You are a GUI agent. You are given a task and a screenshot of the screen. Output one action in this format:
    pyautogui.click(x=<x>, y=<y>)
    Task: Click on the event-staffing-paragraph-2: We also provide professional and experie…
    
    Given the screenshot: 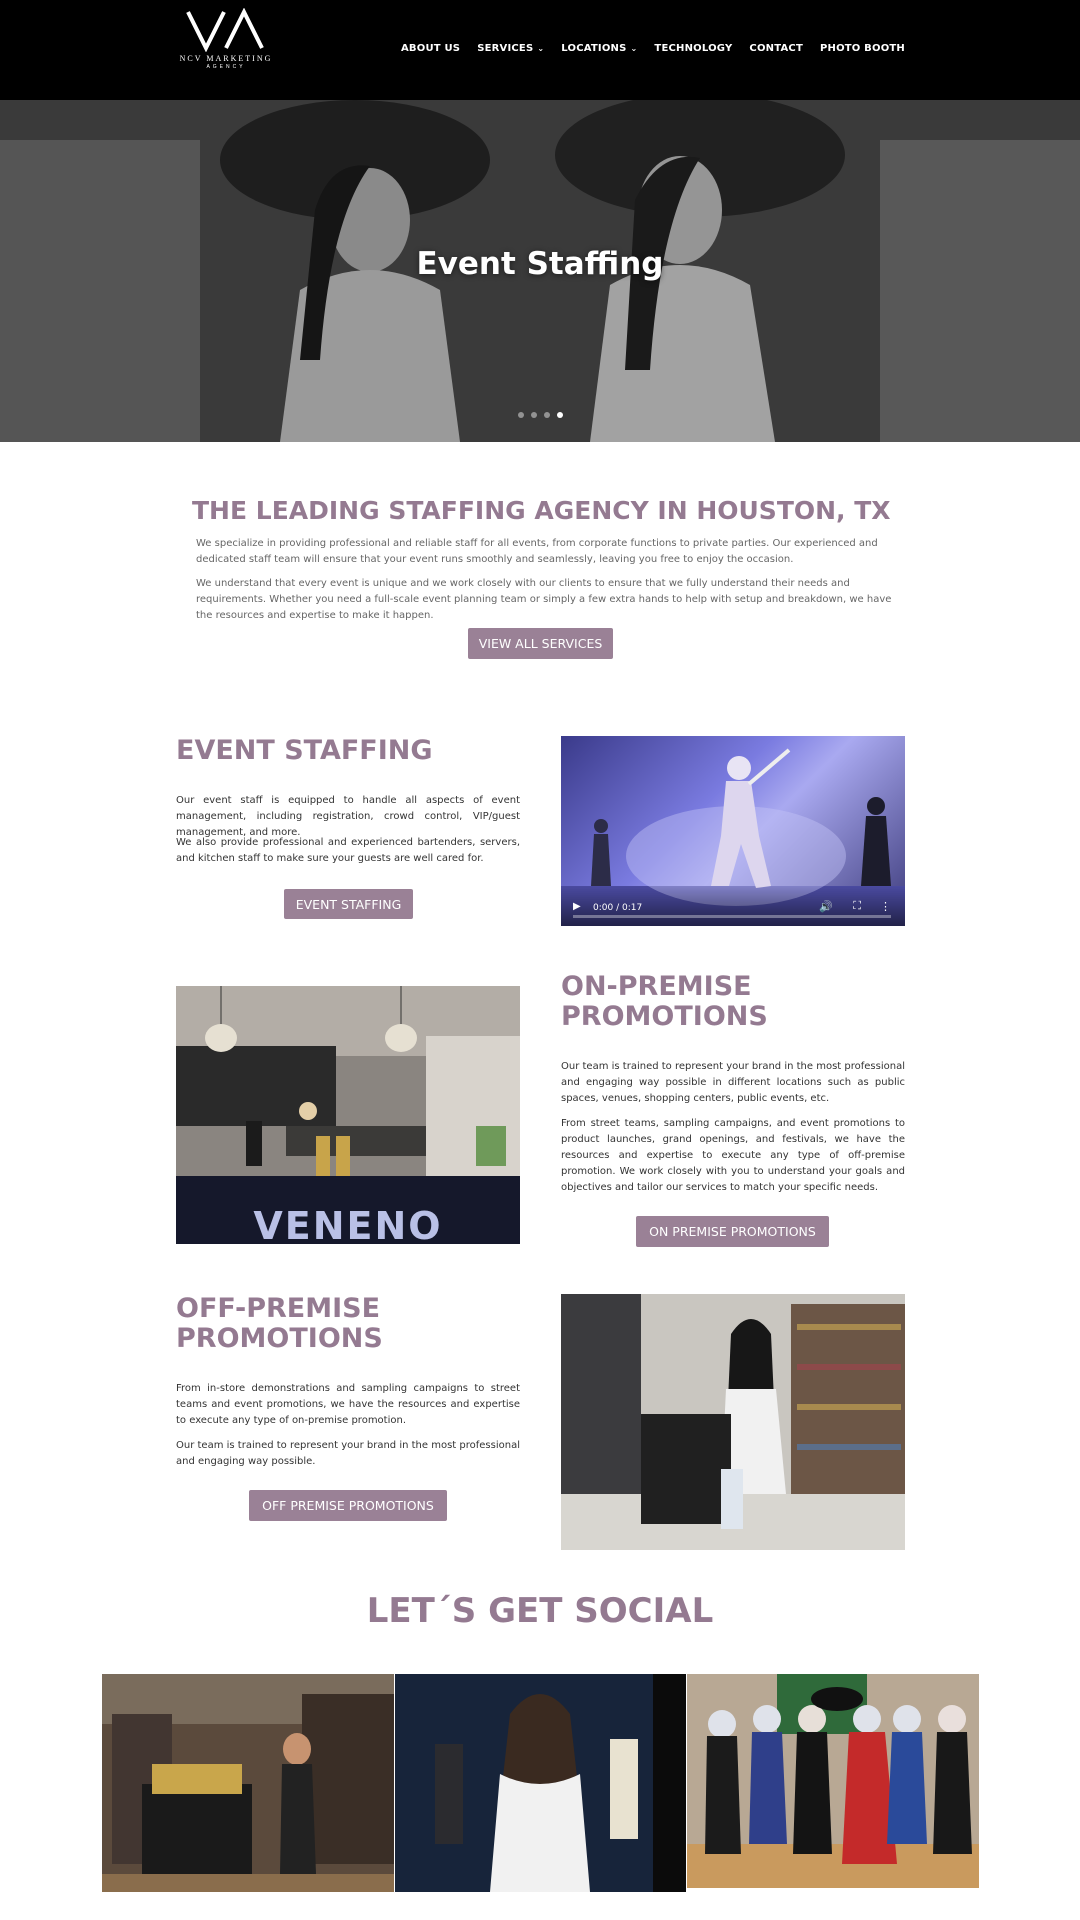 What is the action you would take?
    pyautogui.click(x=348, y=850)
    